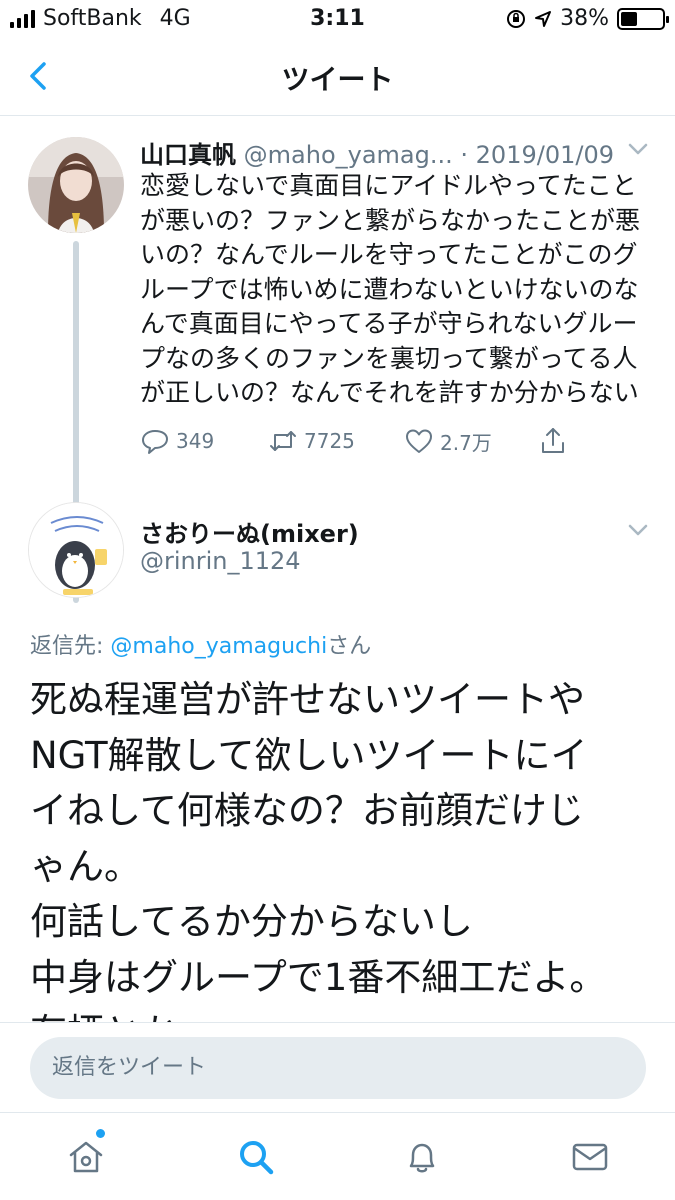 The height and width of the screenshot is (1200, 675). I want to click on retweet-count: 7725, so click(329, 441).